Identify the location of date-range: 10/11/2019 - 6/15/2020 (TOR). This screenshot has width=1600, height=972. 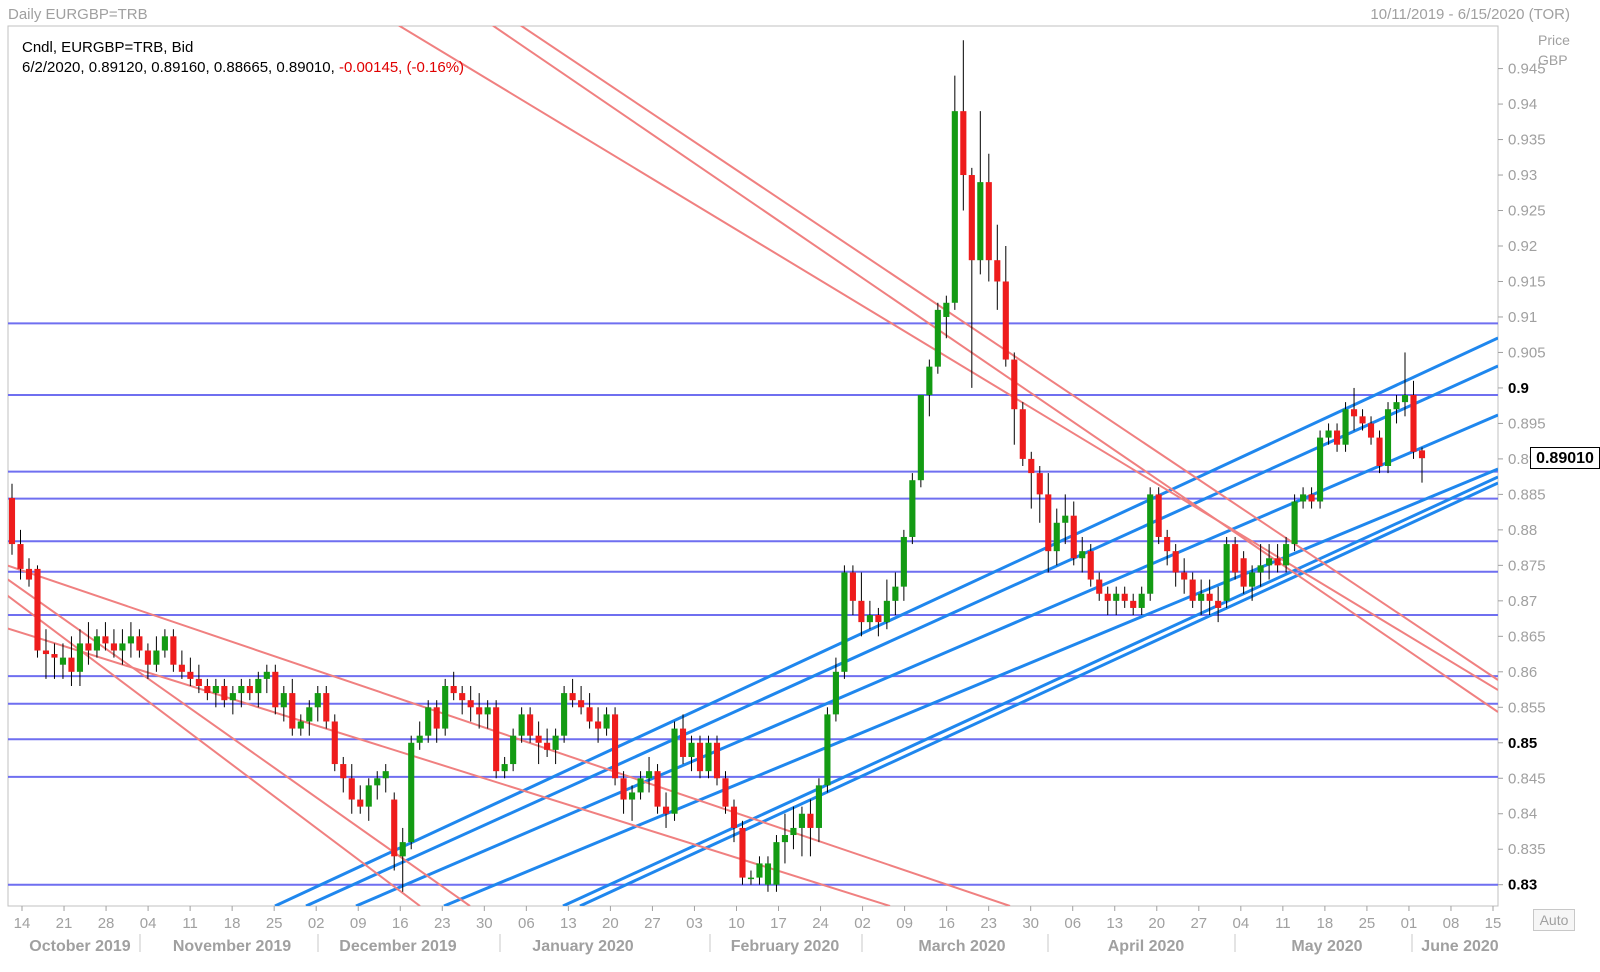
(1470, 14).